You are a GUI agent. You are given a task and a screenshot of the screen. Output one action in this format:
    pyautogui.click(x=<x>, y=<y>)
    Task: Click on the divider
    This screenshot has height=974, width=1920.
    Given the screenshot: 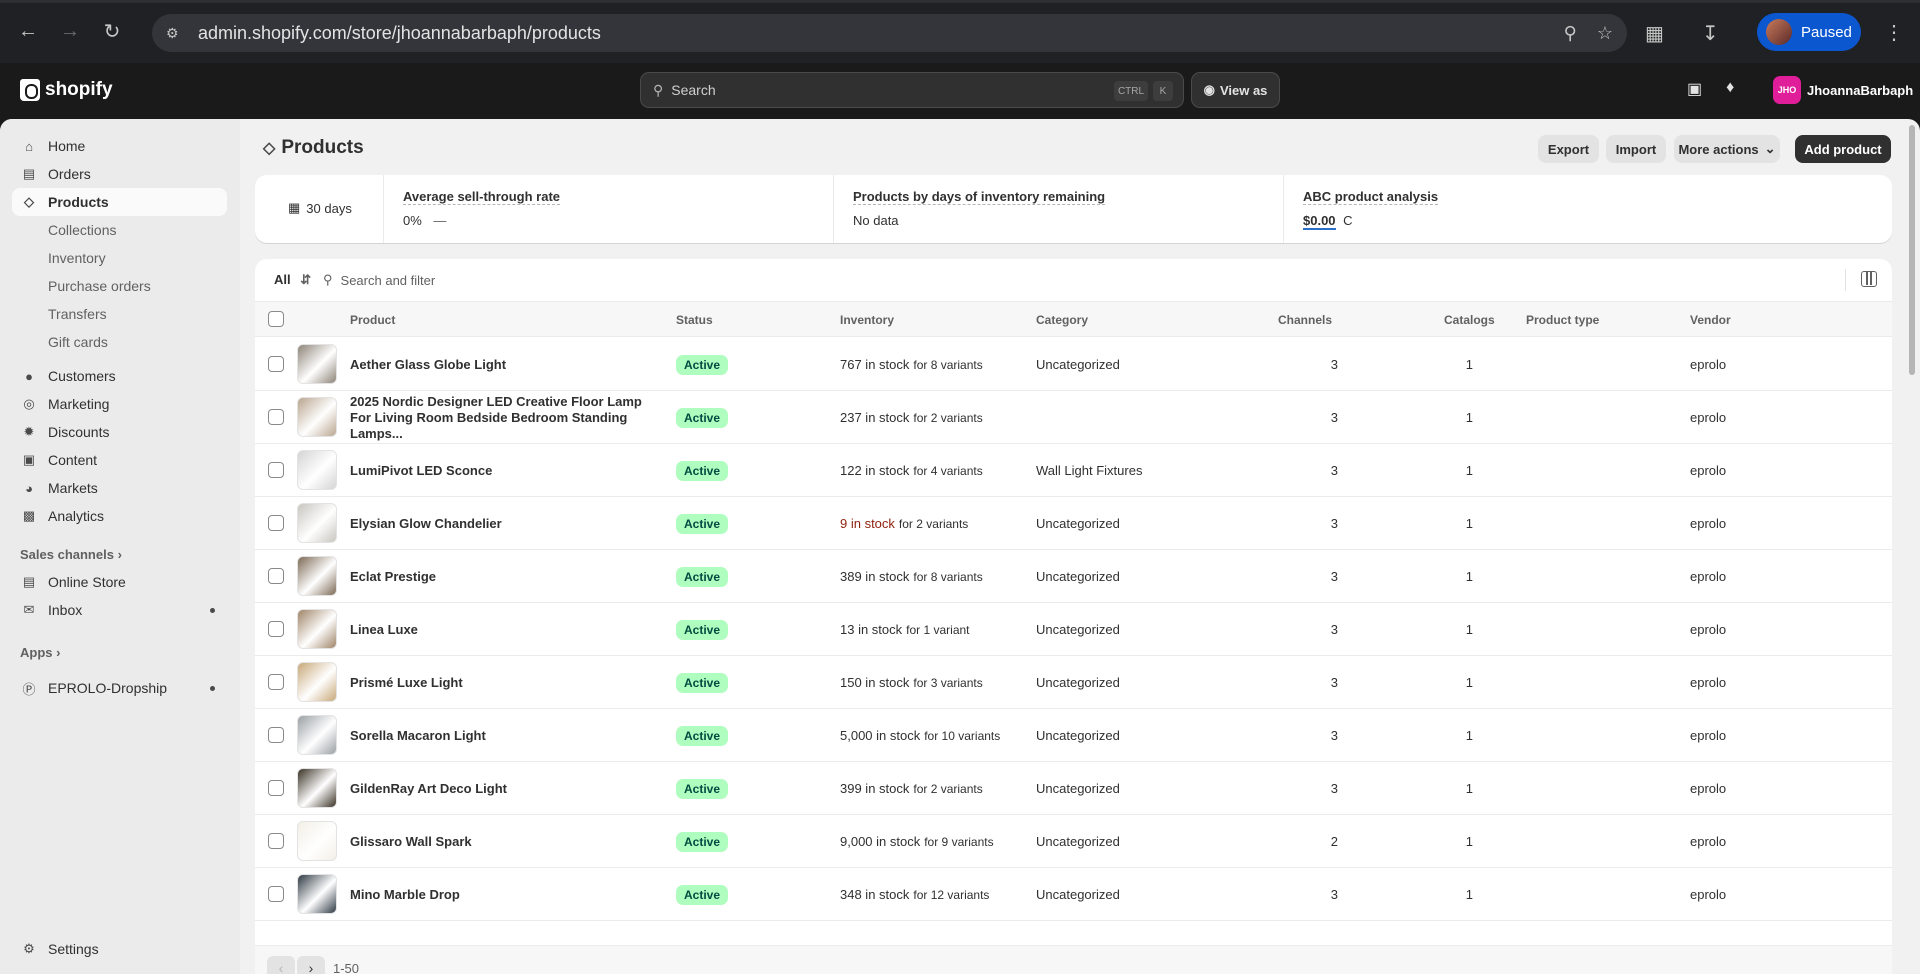 What is the action you would take?
    pyautogui.click(x=1845, y=280)
    